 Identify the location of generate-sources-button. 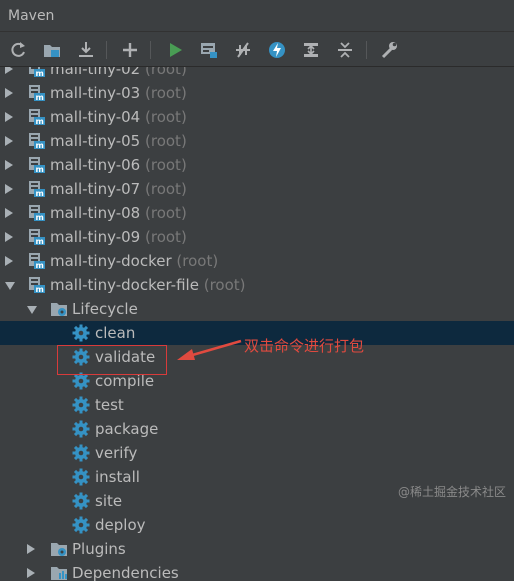
(52, 50).